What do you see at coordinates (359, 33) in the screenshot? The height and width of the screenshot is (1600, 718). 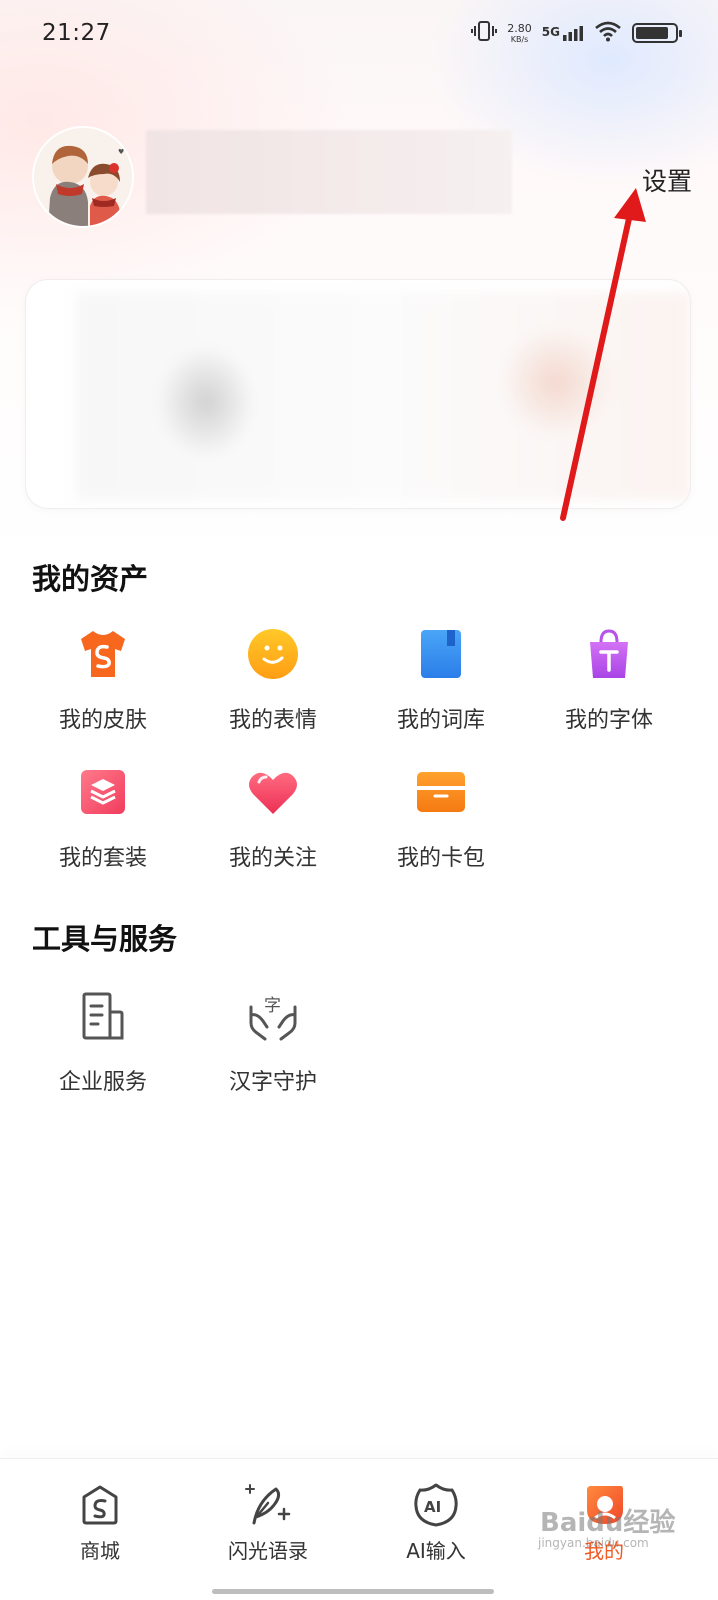 I see `status-bar: 21:27 2.80 KB/s 5G` at bounding box center [359, 33].